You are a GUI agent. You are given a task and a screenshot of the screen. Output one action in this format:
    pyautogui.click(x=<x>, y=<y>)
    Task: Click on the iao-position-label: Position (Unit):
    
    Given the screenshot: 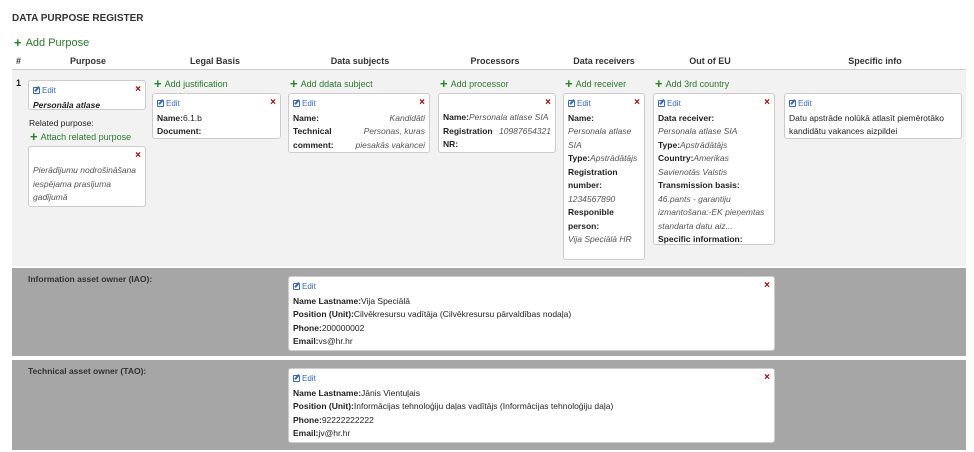 What is the action you would take?
    pyautogui.click(x=323, y=314)
    